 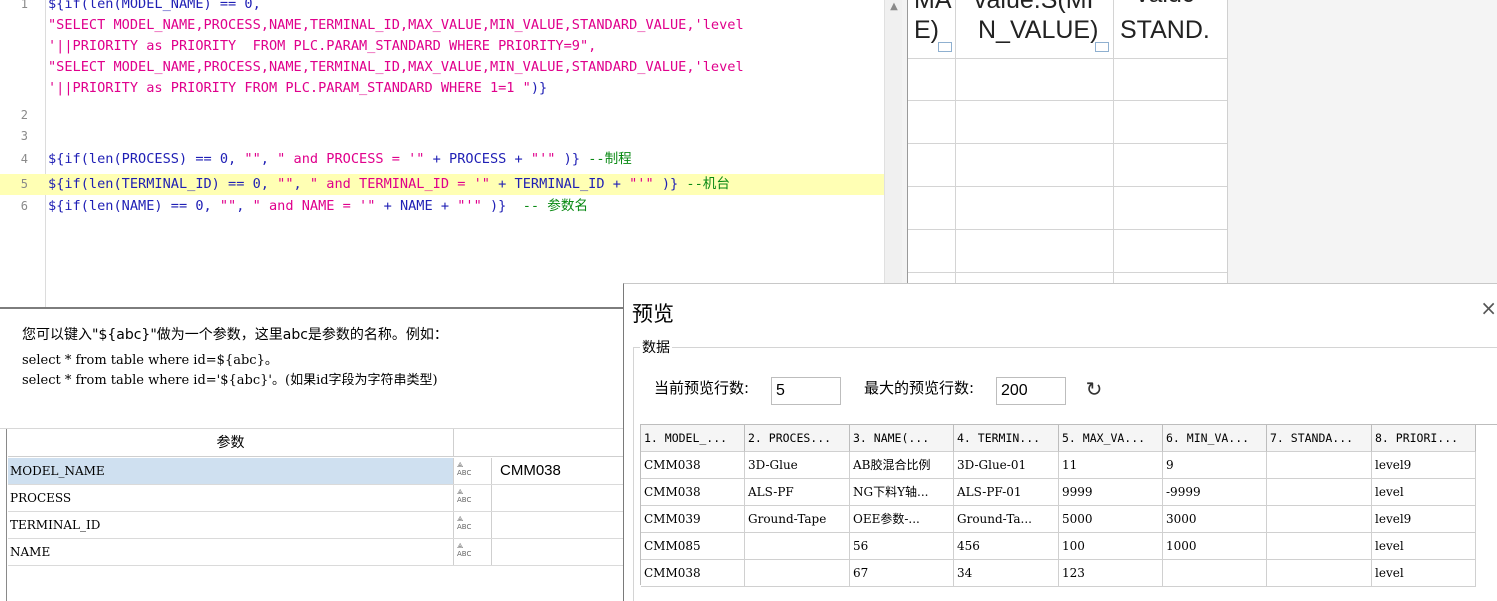 What do you see at coordinates (442, 136) in the screenshot?
I see `code-line: 3` at bounding box center [442, 136].